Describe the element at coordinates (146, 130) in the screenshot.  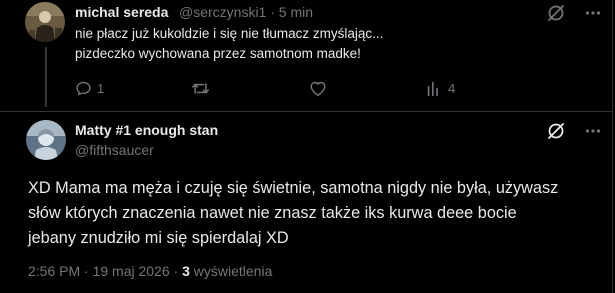
I see `main-author-name: Matty #1 enough stan` at that location.